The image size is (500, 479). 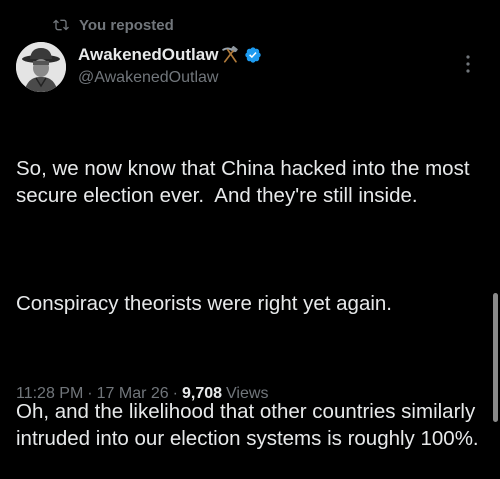 What do you see at coordinates (202, 394) in the screenshot?
I see `views-count: 9,708` at bounding box center [202, 394].